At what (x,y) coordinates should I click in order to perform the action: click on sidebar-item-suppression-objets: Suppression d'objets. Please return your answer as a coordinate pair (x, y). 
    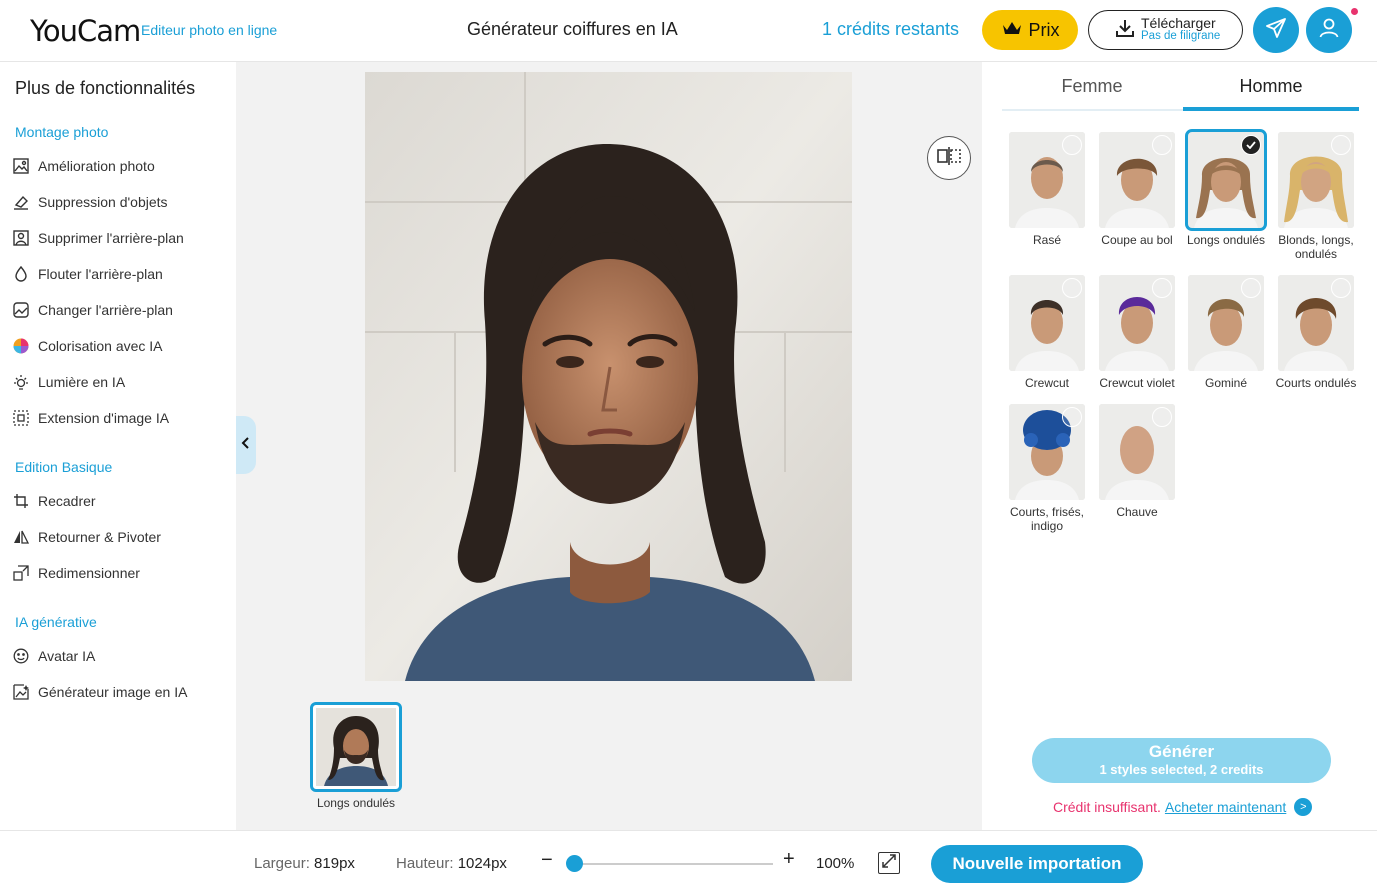
    Looking at the image, I should click on (90, 202).